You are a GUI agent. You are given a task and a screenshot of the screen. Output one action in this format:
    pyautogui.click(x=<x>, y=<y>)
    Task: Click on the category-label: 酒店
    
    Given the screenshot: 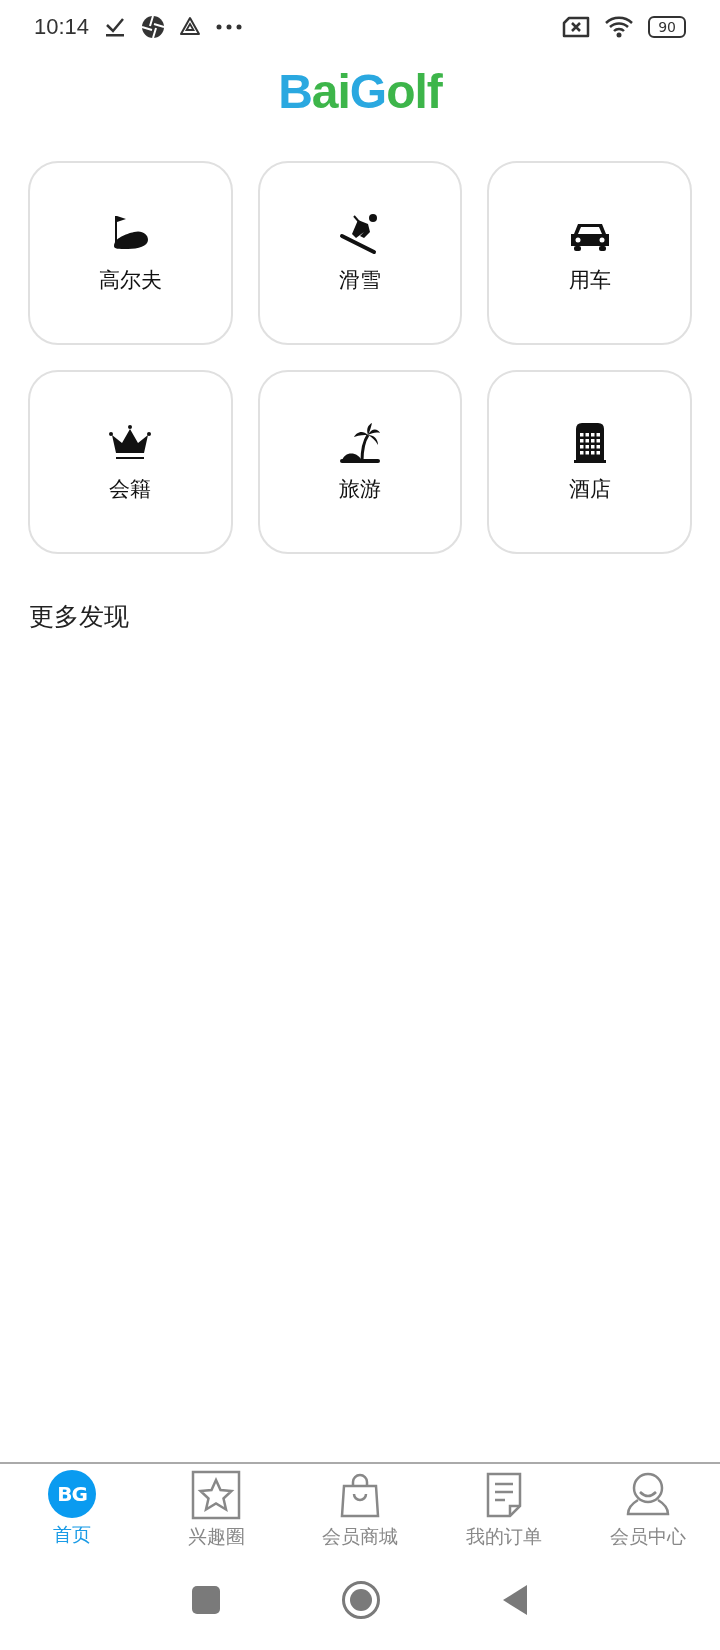 What is the action you would take?
    pyautogui.click(x=589, y=489)
    